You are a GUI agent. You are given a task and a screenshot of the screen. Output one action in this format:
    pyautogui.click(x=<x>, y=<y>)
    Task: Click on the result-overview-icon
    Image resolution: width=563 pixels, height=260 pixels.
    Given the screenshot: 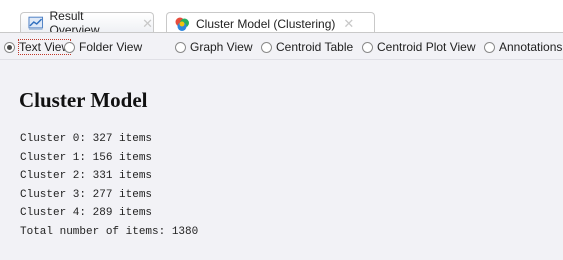 What is the action you would take?
    pyautogui.click(x=36, y=23)
    